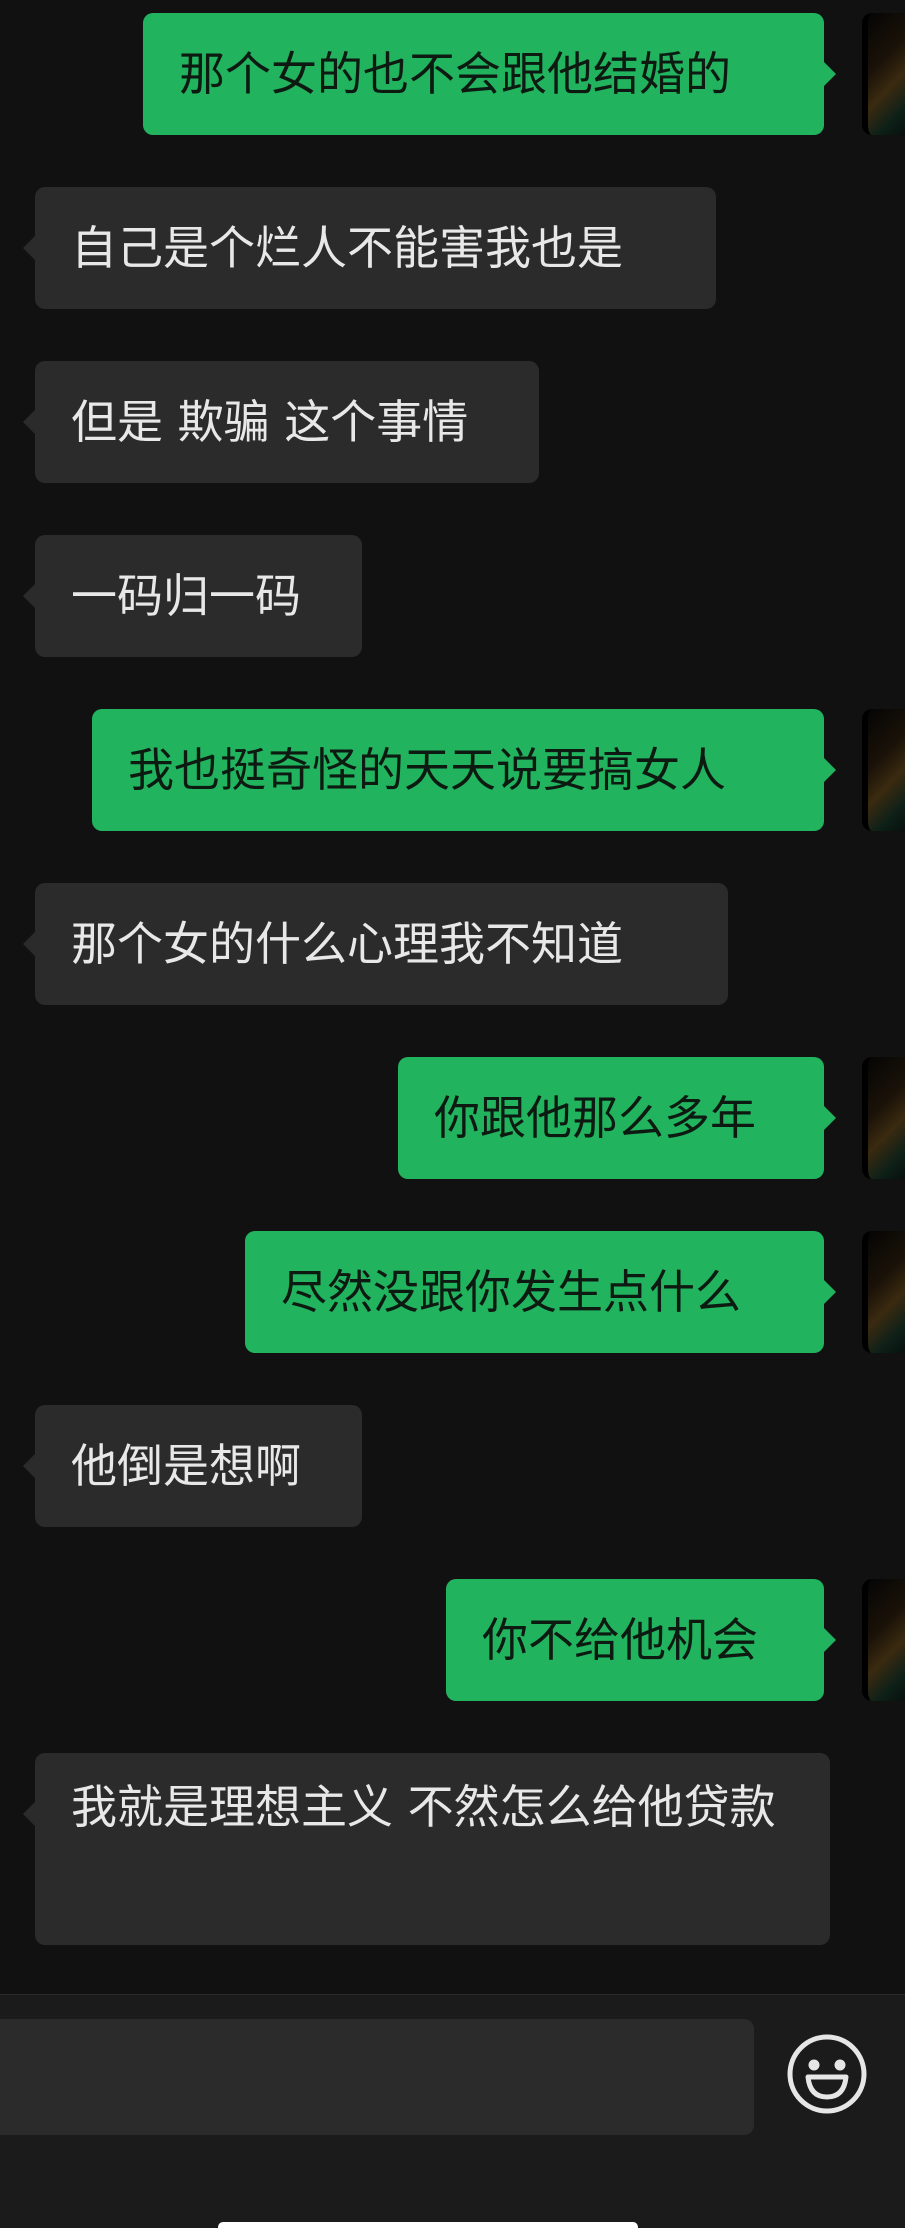 The image size is (905, 2228). I want to click on smiley-face-icon-graphic, so click(827, 2074).